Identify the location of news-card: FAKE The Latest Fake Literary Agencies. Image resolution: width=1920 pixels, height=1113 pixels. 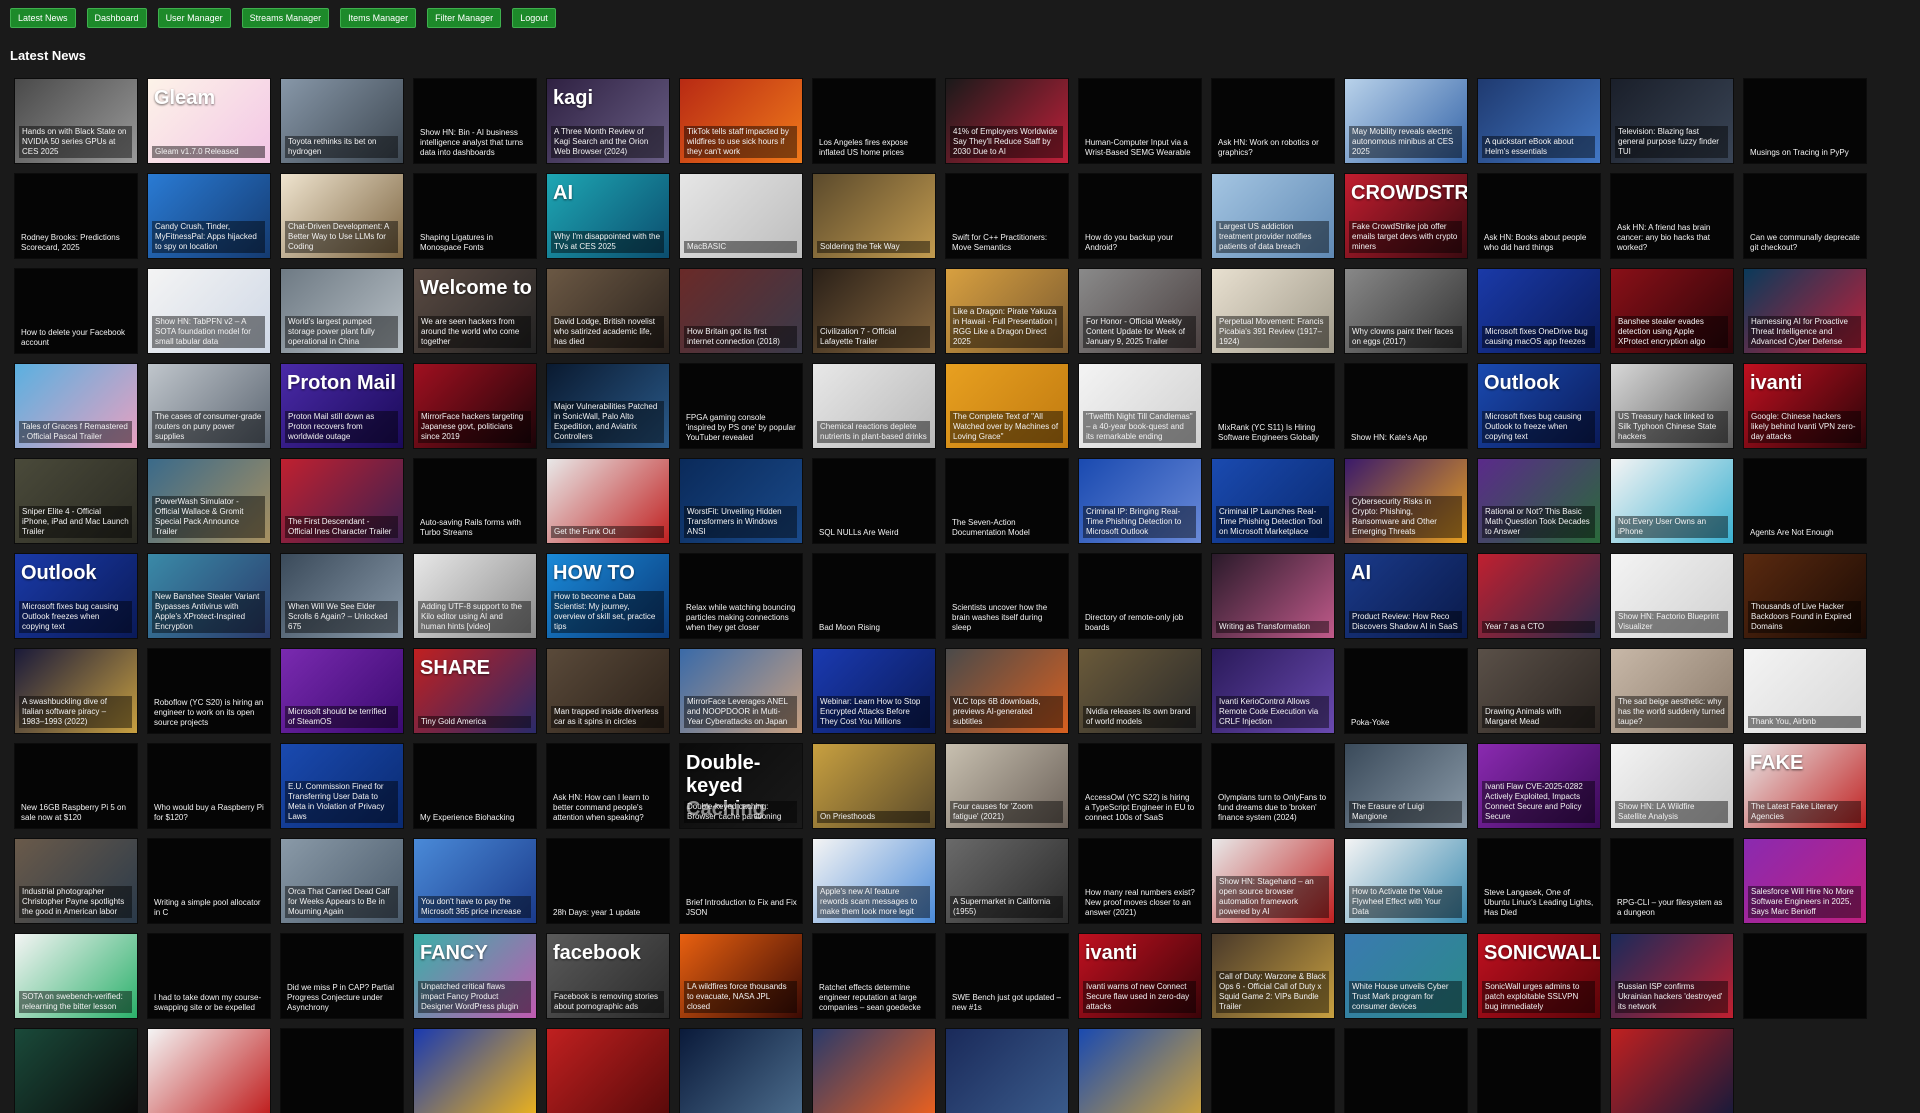
(1805, 786).